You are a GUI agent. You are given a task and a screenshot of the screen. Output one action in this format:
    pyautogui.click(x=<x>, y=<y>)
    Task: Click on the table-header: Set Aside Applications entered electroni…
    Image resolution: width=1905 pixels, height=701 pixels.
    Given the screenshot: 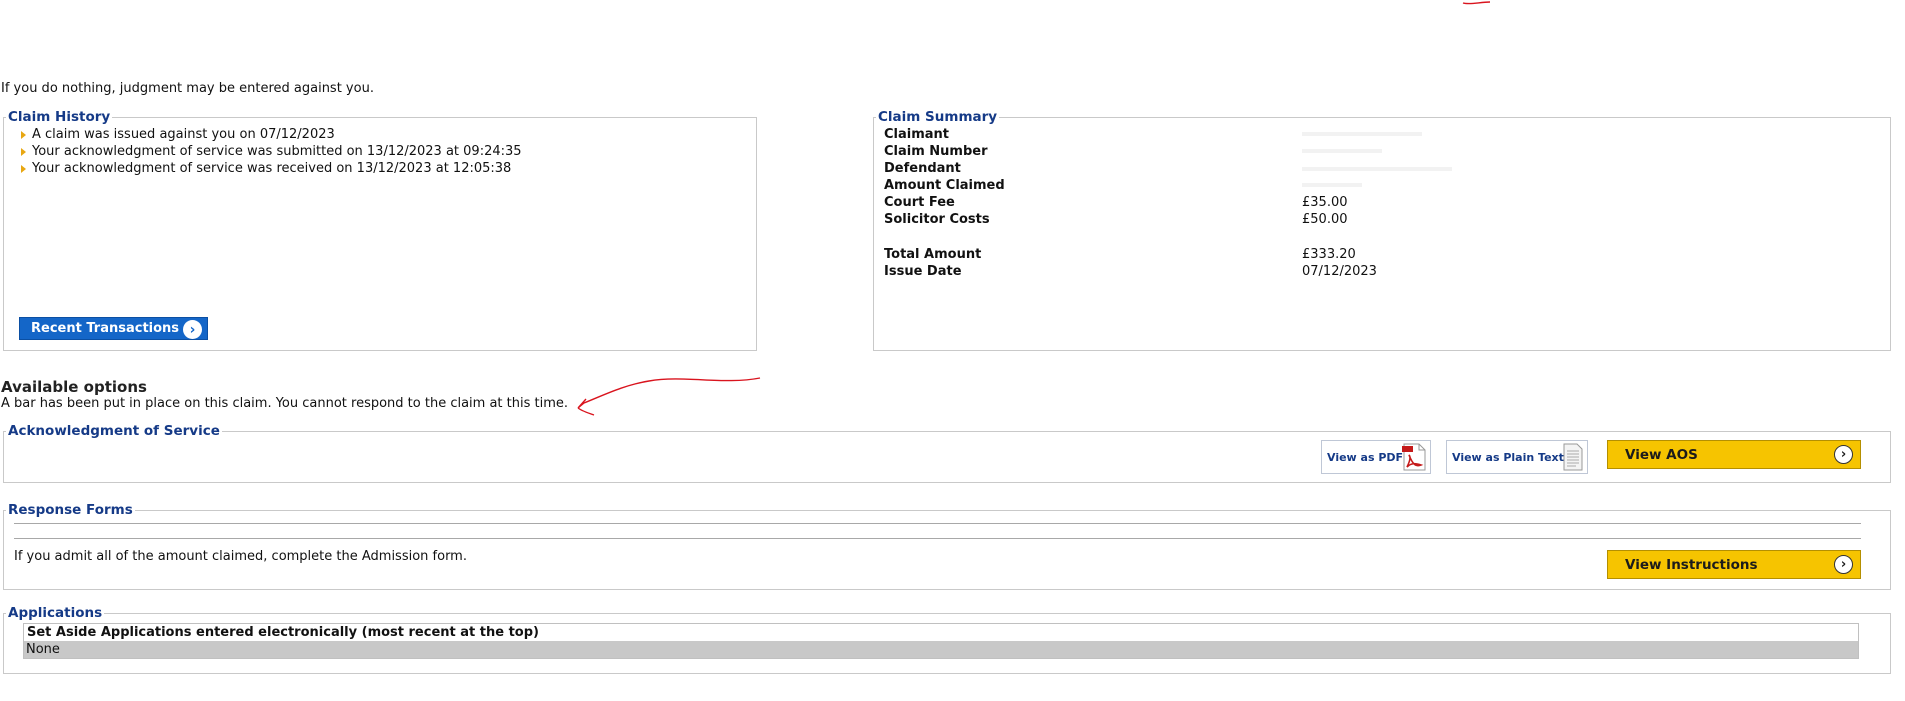 What is the action you would take?
    pyautogui.click(x=941, y=632)
    